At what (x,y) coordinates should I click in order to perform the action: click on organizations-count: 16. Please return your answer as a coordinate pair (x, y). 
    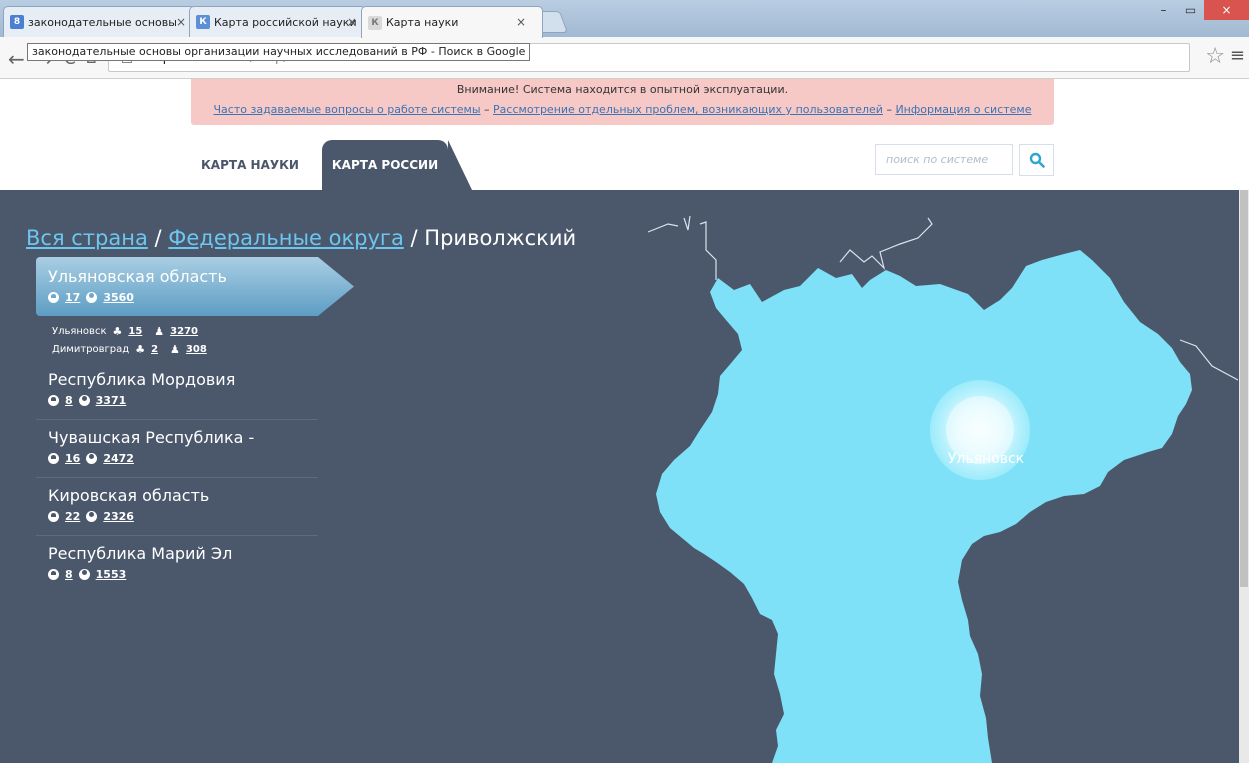
    Looking at the image, I should click on (72, 458).